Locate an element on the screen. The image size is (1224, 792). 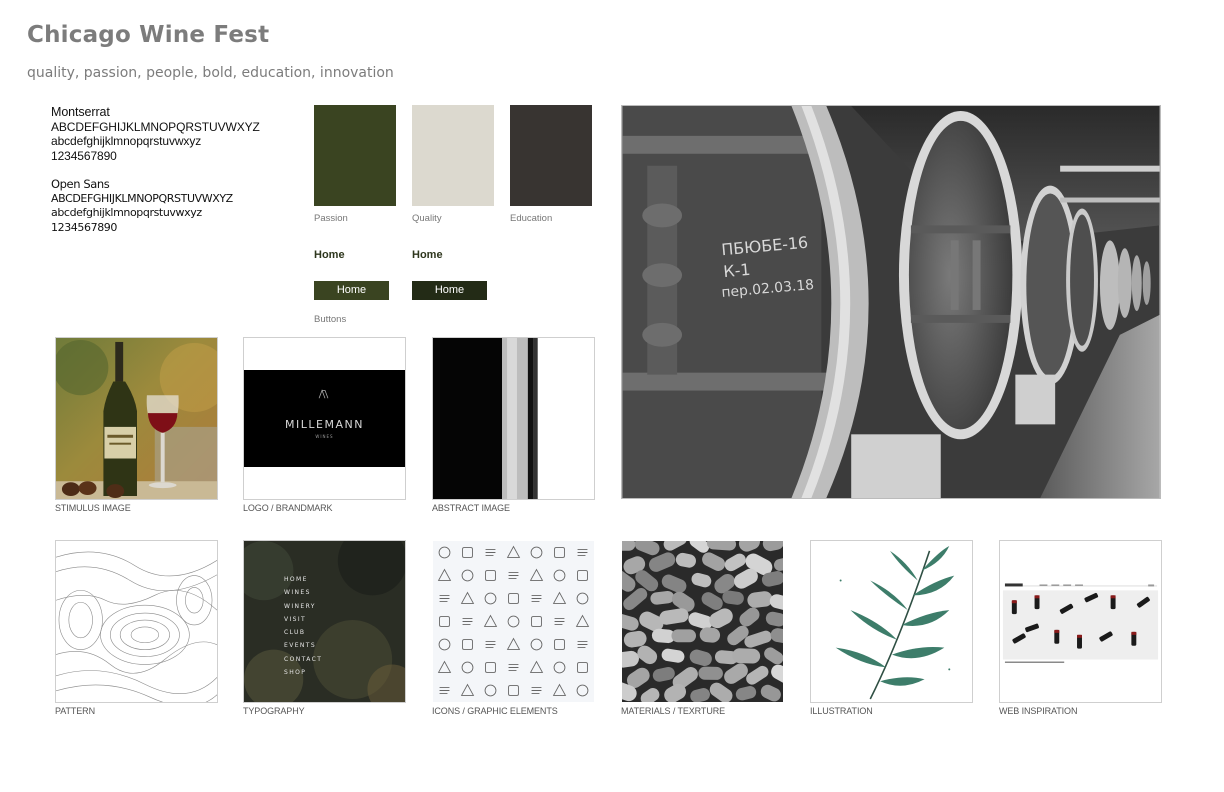
materials-label: MATERIALS / TEXRTURE is located at coordinates (673, 711).